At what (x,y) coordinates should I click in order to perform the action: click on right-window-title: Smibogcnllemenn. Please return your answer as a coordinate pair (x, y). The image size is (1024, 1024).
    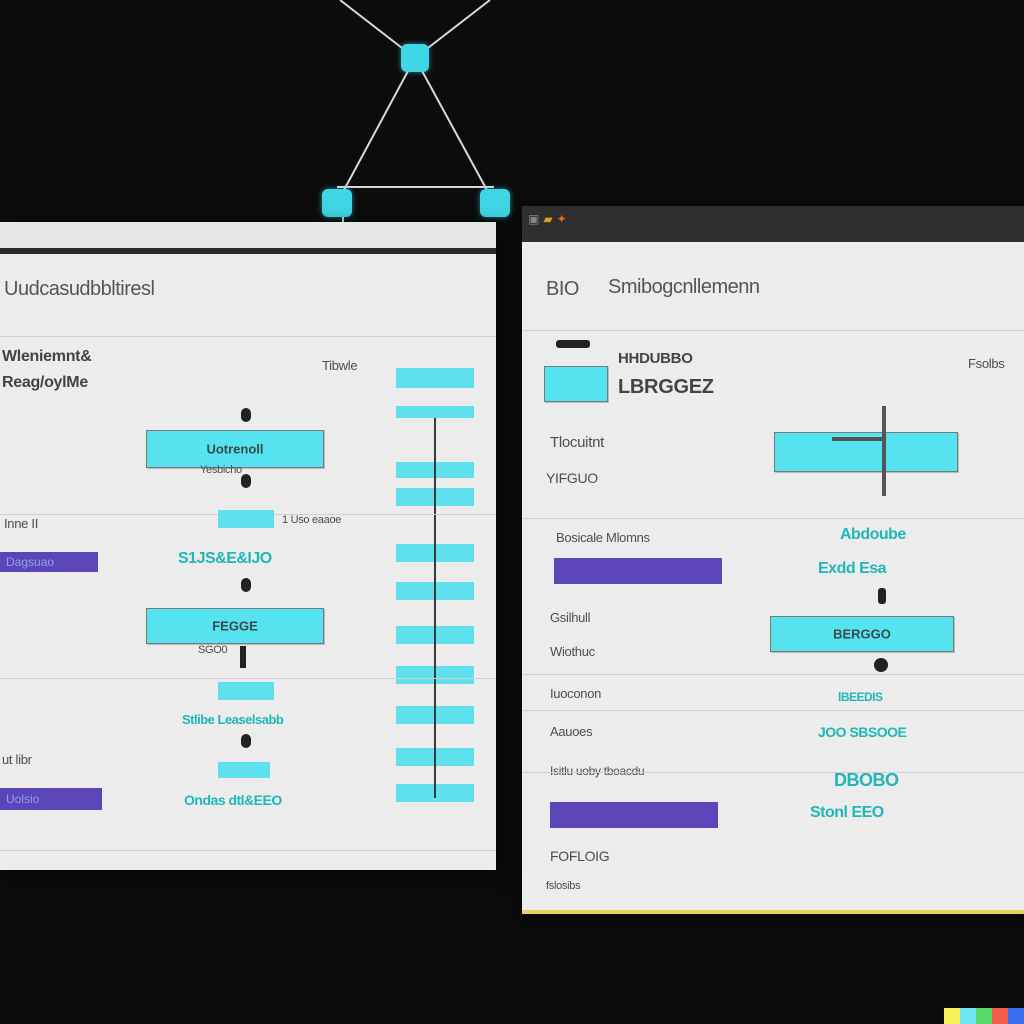
    Looking at the image, I should click on (684, 287).